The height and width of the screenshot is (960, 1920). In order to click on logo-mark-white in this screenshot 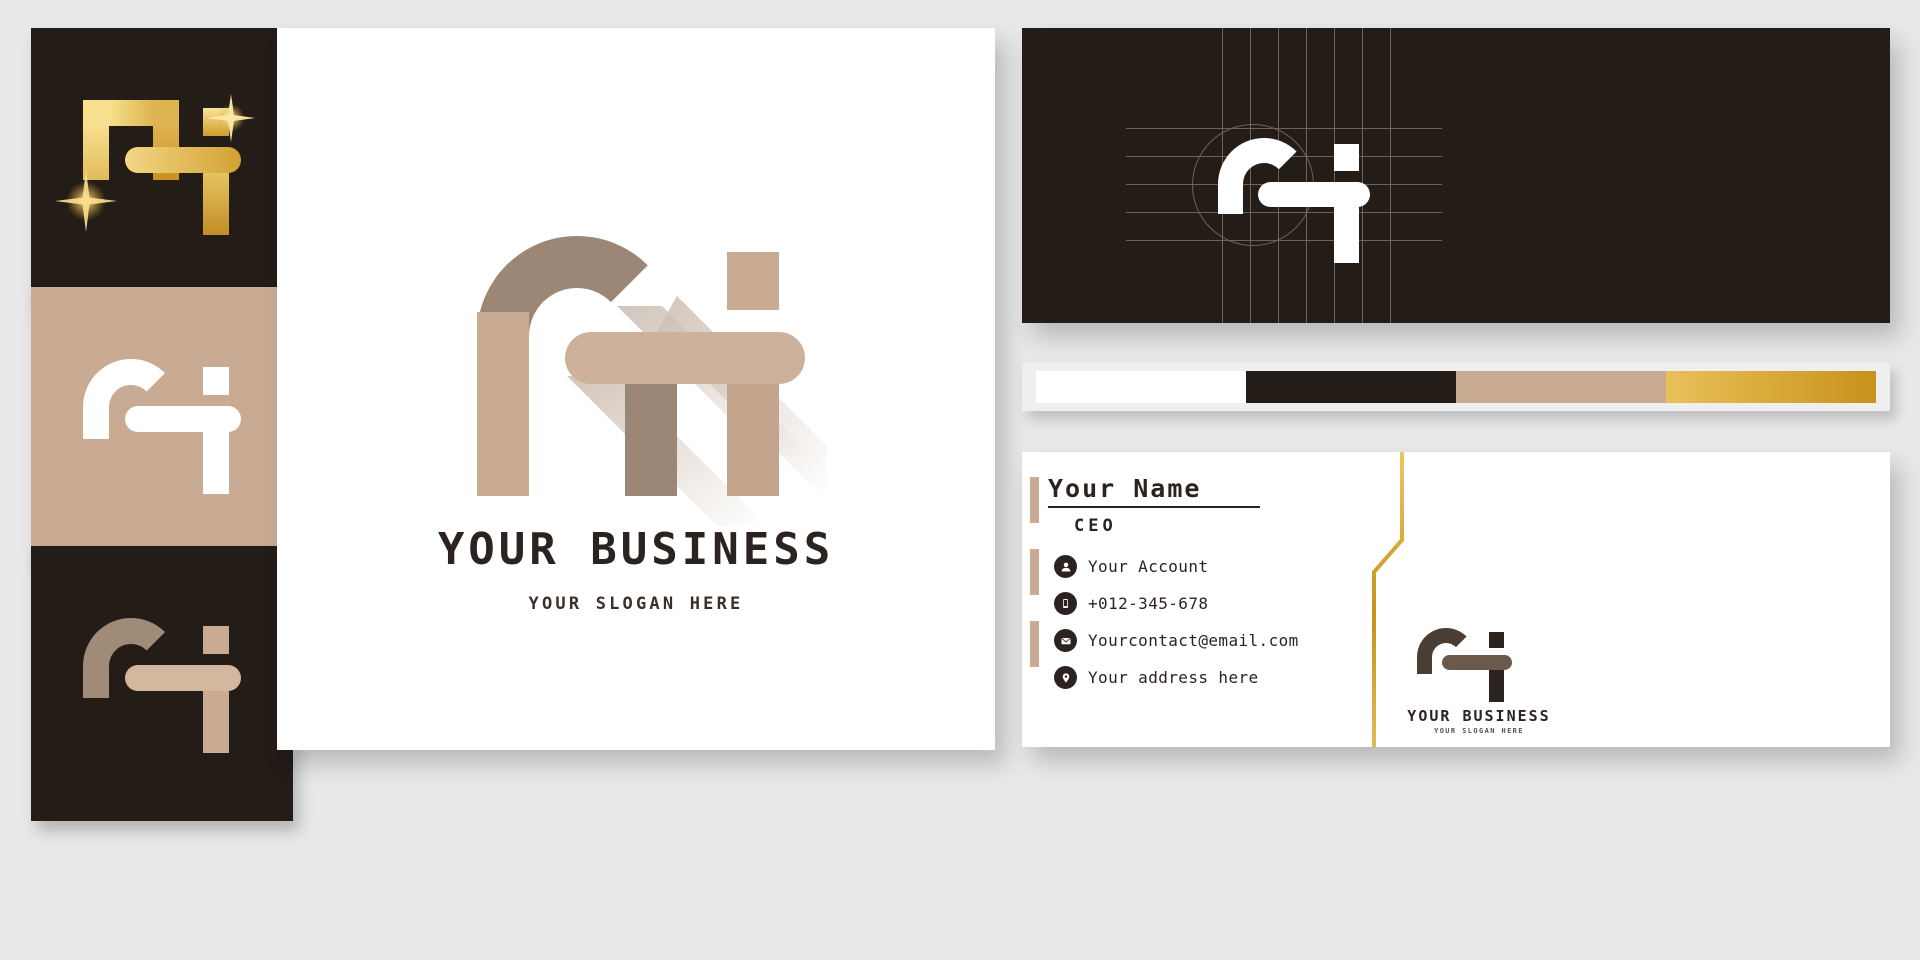, I will do `click(163, 426)`.